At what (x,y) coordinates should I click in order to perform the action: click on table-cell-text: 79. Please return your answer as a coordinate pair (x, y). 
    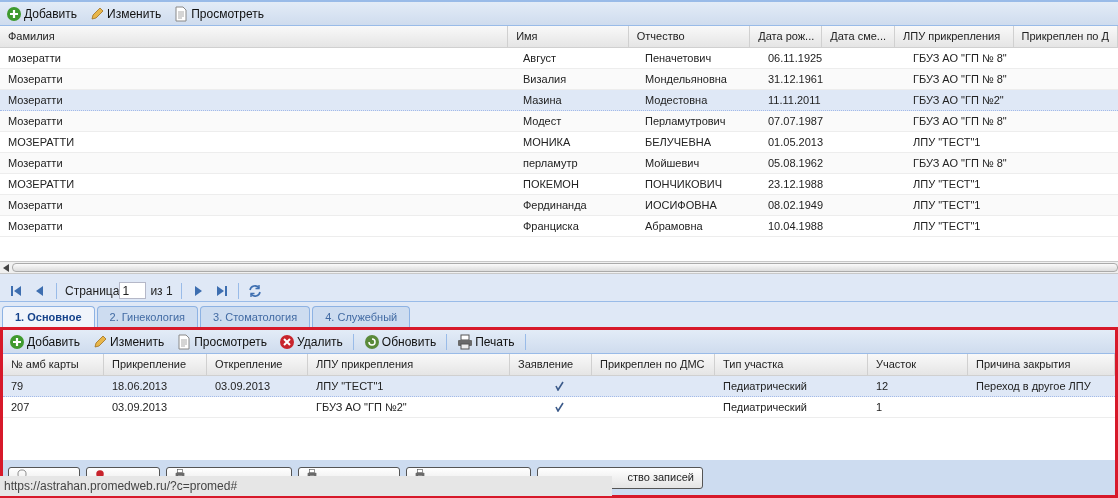
    Looking at the image, I should click on (17, 386).